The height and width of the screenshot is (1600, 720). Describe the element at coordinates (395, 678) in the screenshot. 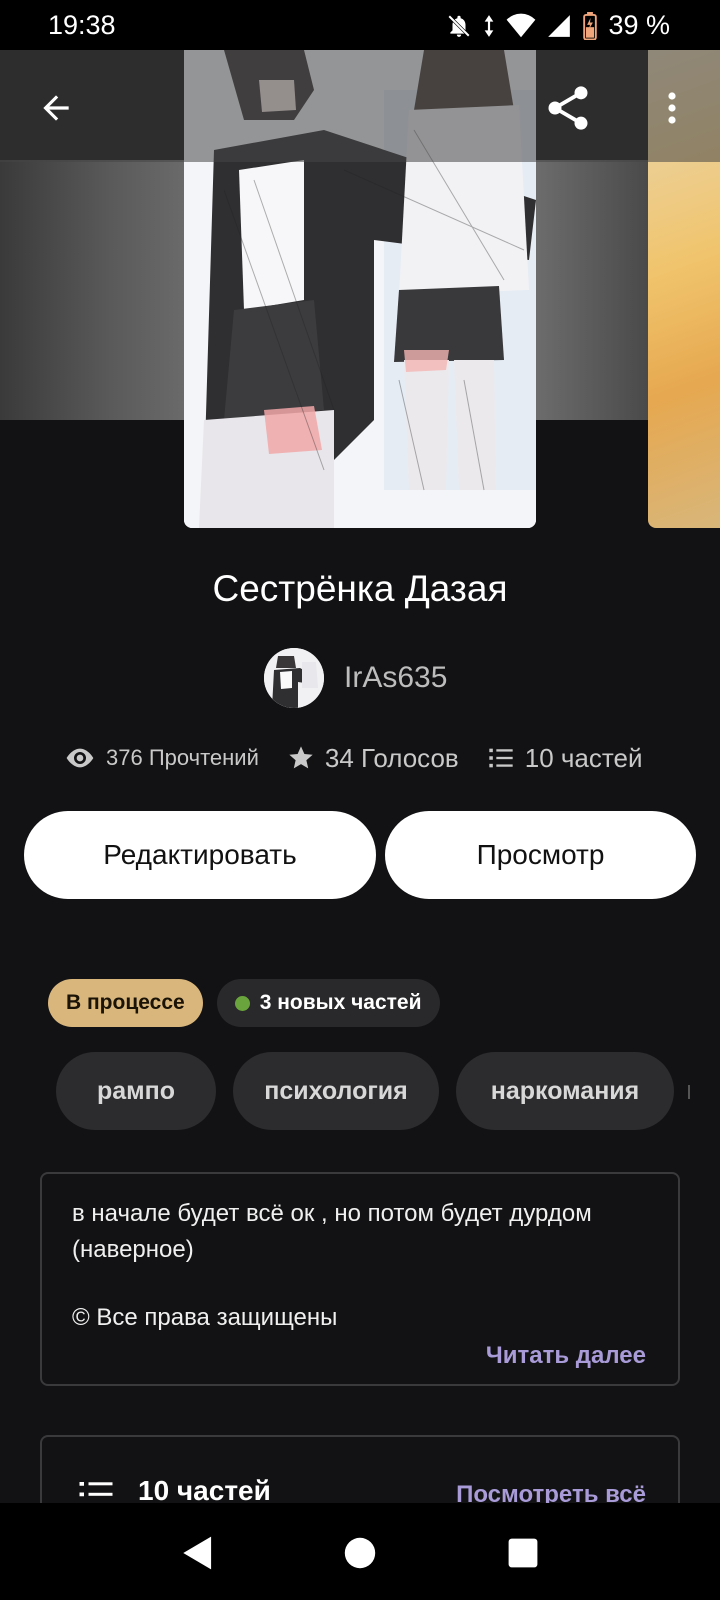

I see `author-name: IrAs635` at that location.